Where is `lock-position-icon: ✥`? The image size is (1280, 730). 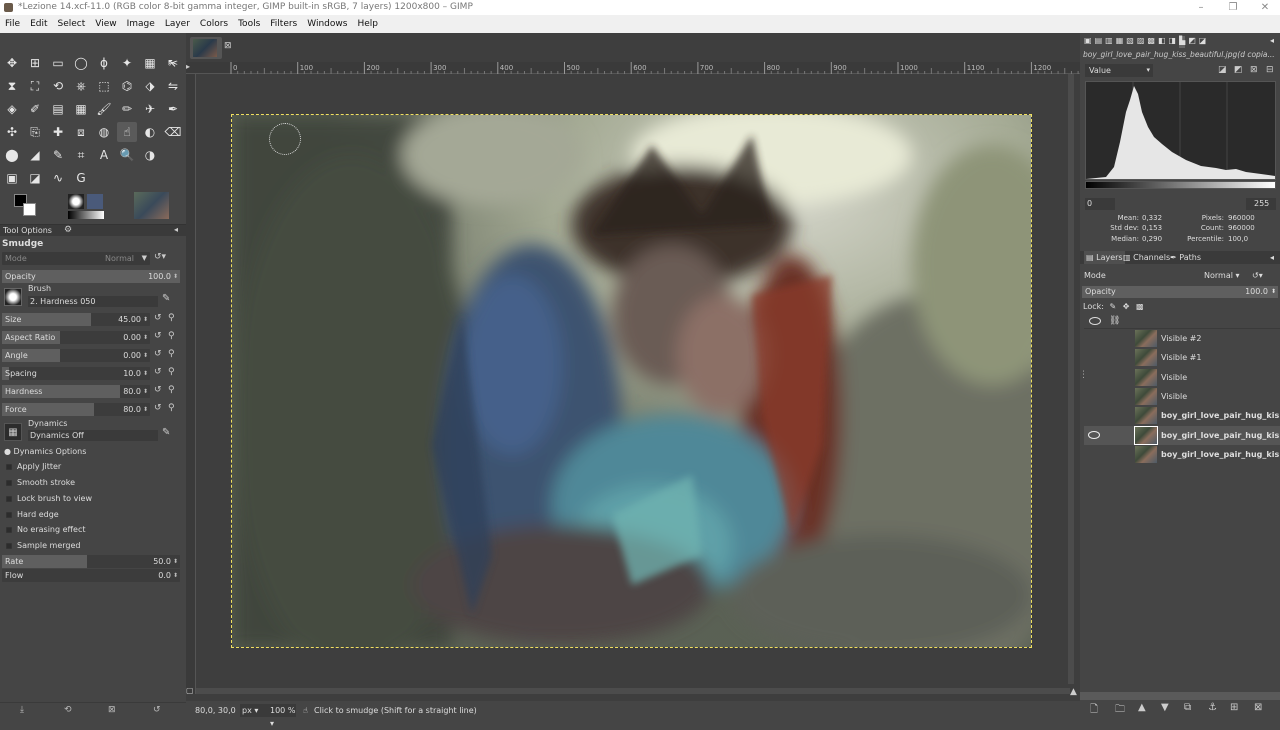
lock-position-icon: ✥ is located at coordinates (1126, 306).